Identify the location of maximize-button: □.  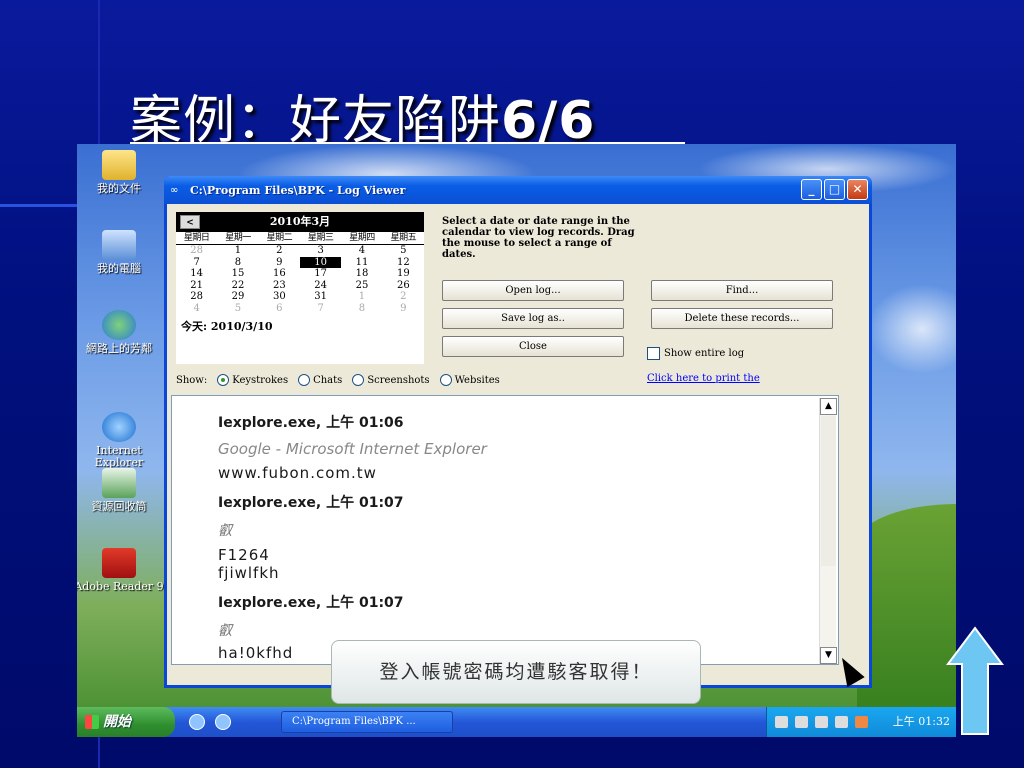
(834, 189).